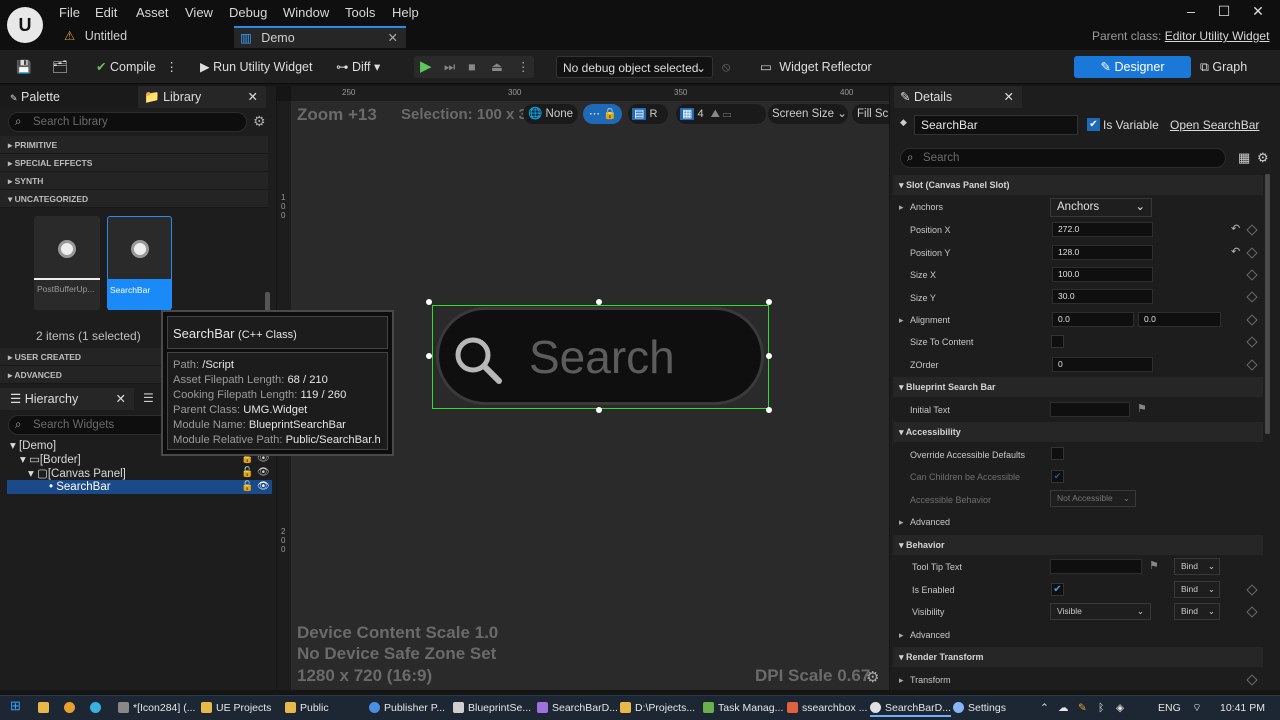  What do you see at coordinates (769, 356) in the screenshot?
I see `resize-handle-r` at bounding box center [769, 356].